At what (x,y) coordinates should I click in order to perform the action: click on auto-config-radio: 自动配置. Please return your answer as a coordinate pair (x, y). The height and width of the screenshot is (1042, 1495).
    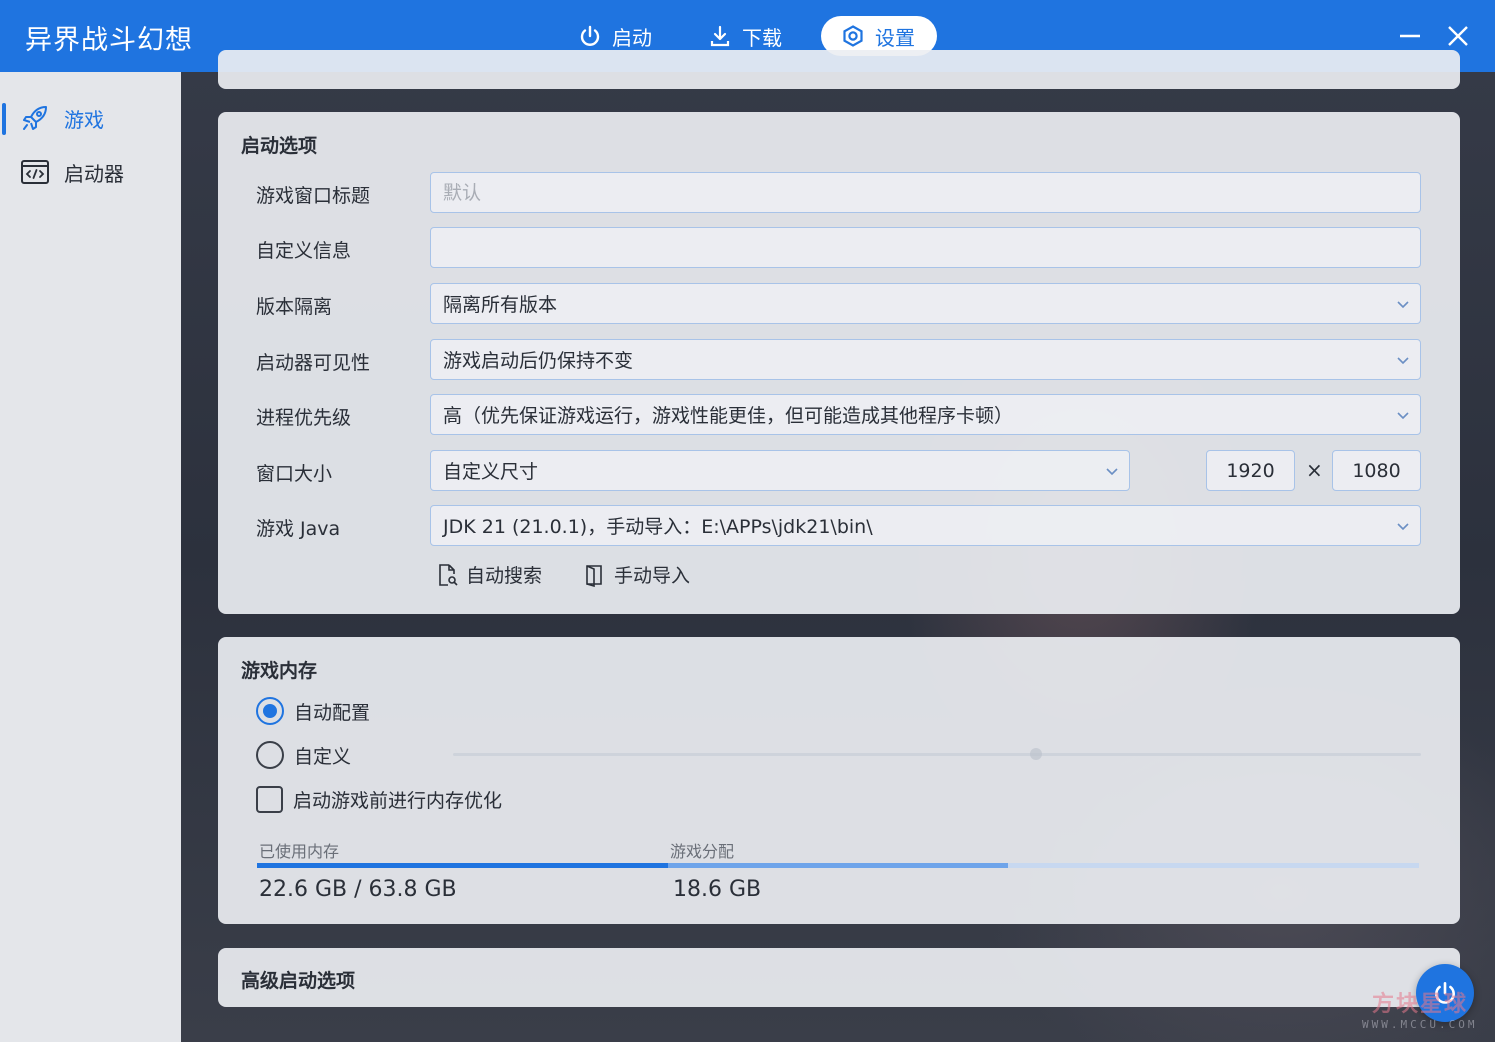
    Looking at the image, I should click on (313, 711).